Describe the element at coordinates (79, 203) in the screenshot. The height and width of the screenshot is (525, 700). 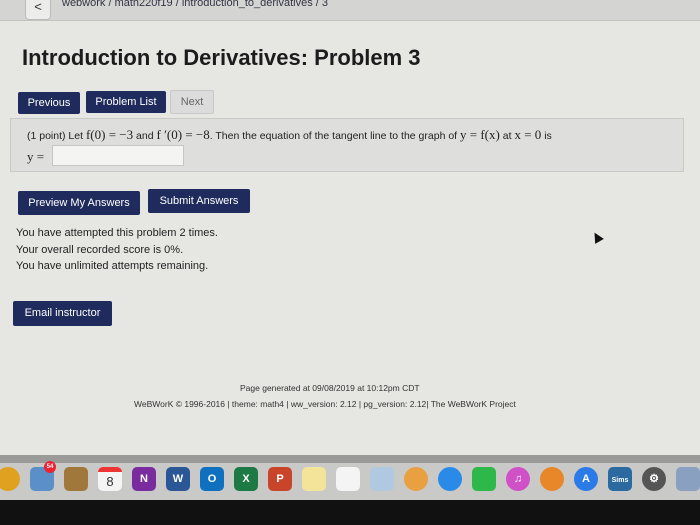
I see `preview-answers-button: Preview My Answers` at that location.